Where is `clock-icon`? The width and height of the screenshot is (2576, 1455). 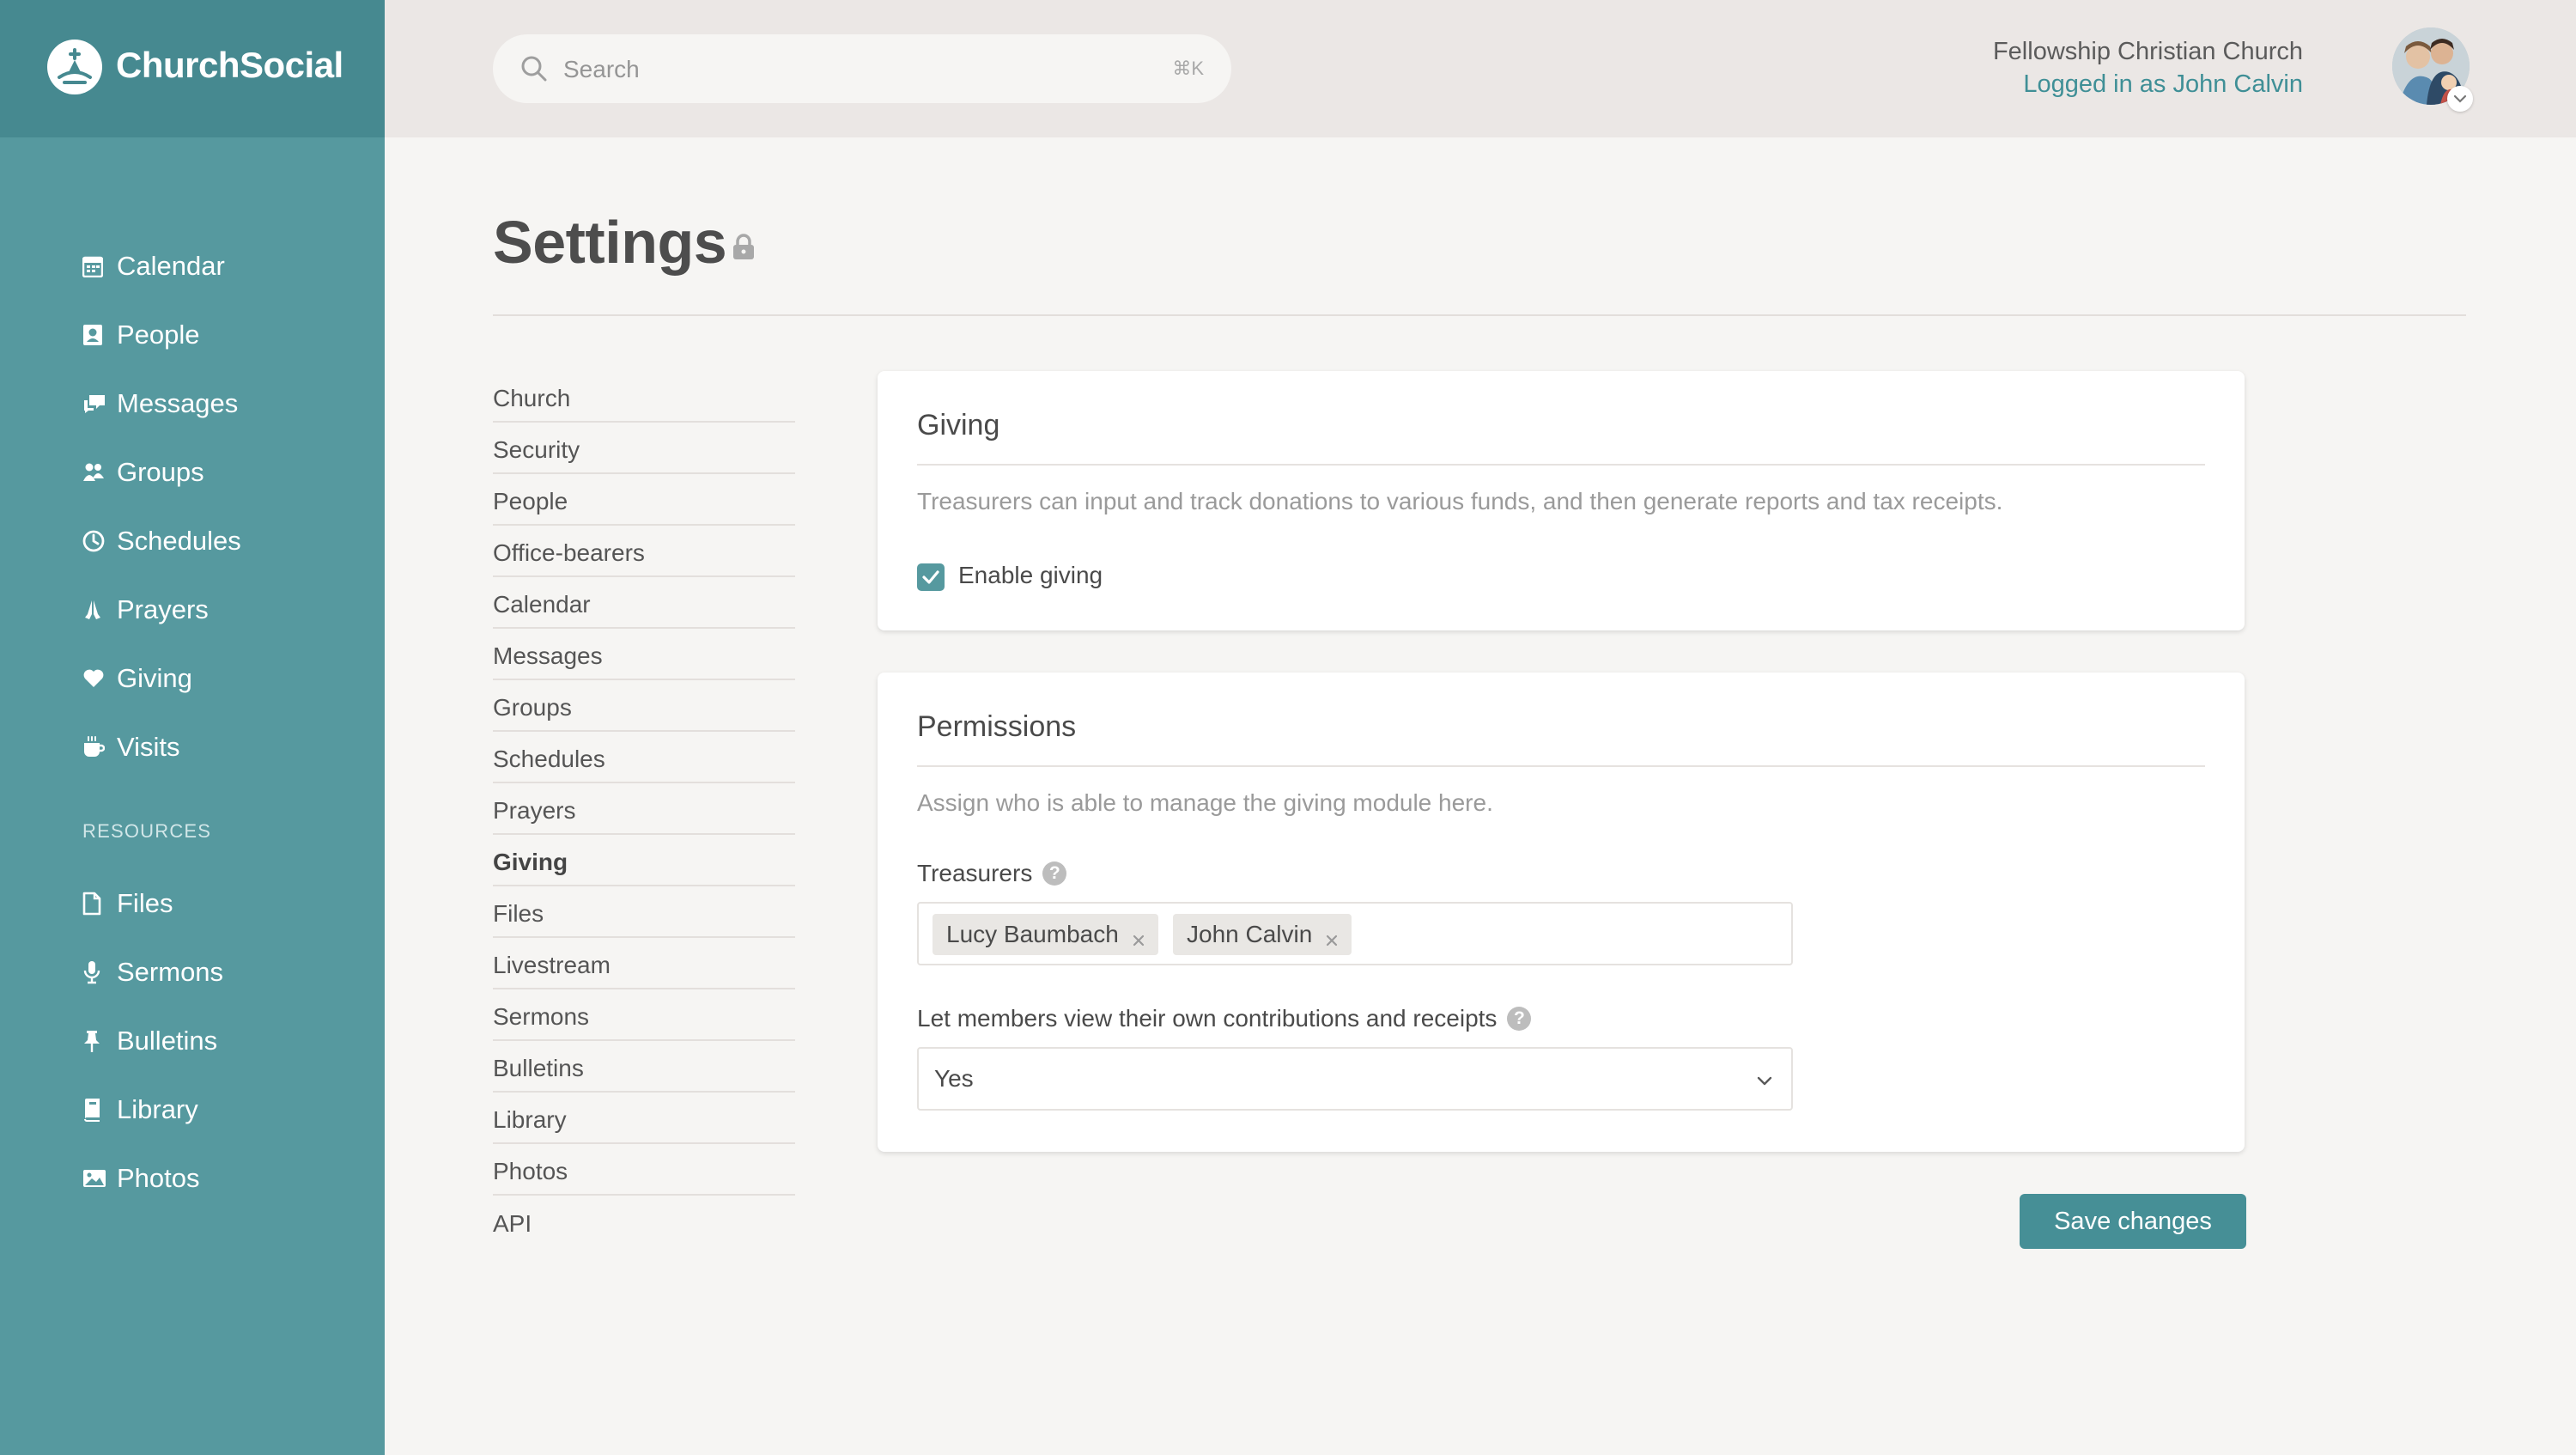 clock-icon is located at coordinates (99, 541).